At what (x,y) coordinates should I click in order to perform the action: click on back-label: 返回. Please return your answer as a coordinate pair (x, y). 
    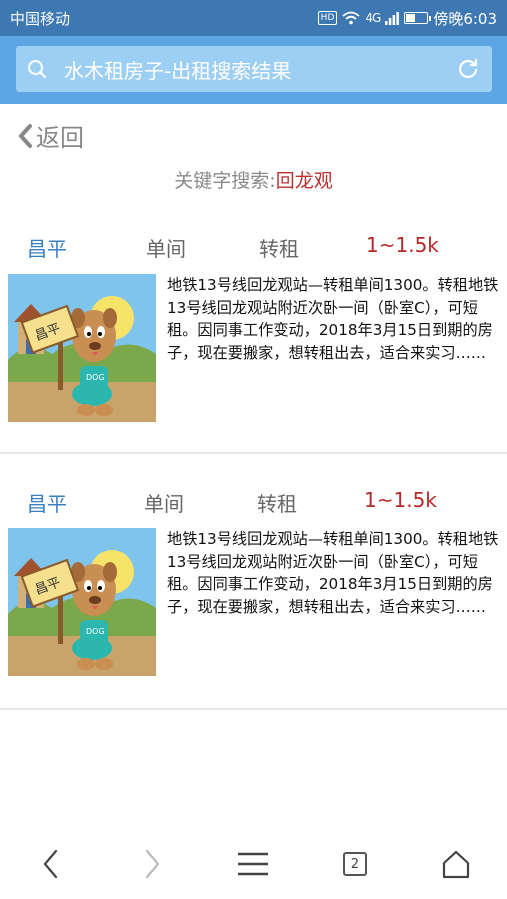
    Looking at the image, I should click on (60, 135).